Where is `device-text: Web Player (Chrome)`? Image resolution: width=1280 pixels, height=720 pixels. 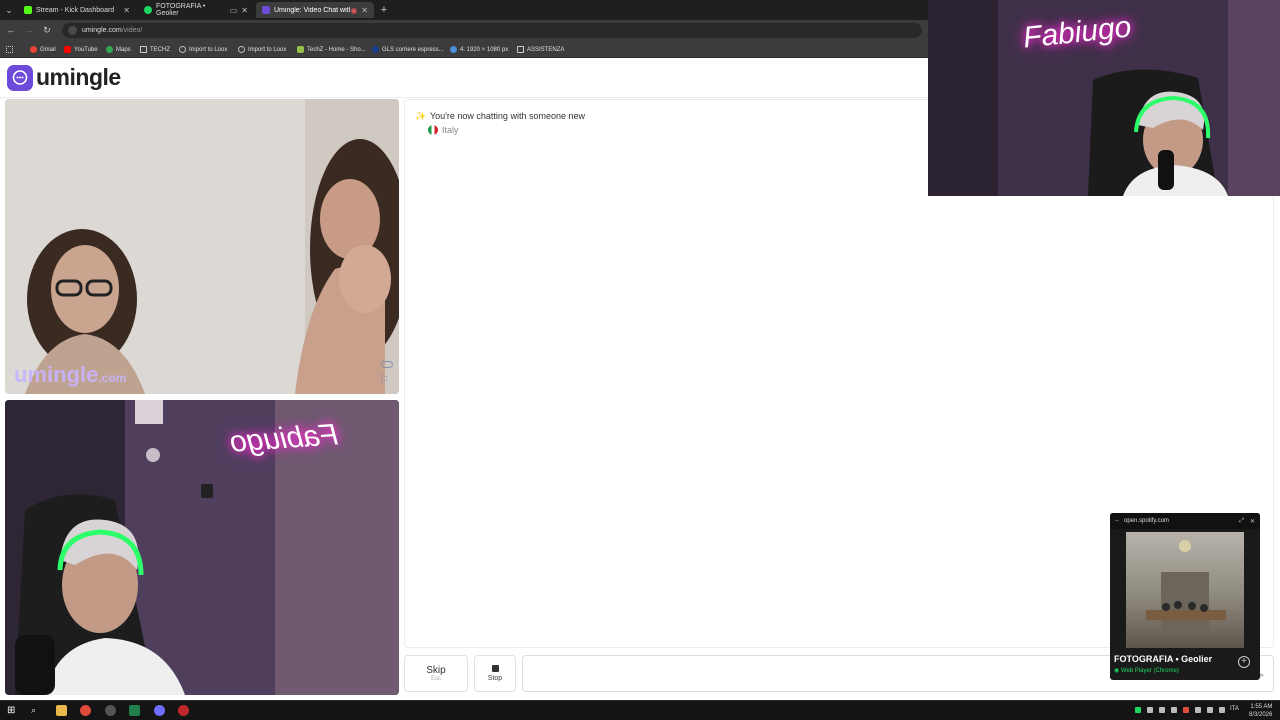 device-text: Web Player (Chrome) is located at coordinates (1149, 671).